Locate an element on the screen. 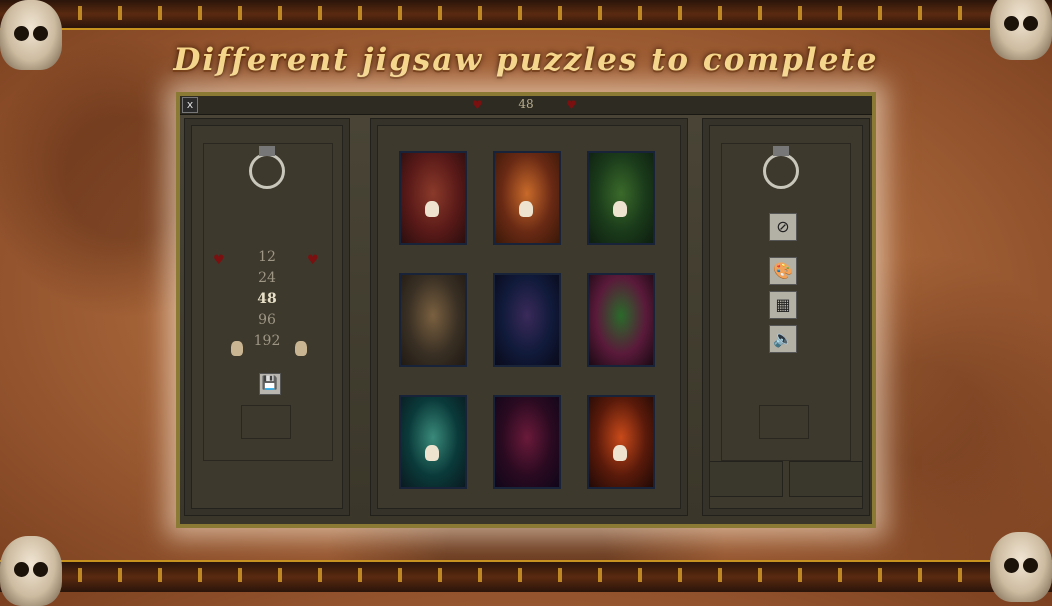 This screenshot has width=1052, height=606. piece-count-display: 48 is located at coordinates (526, 104).